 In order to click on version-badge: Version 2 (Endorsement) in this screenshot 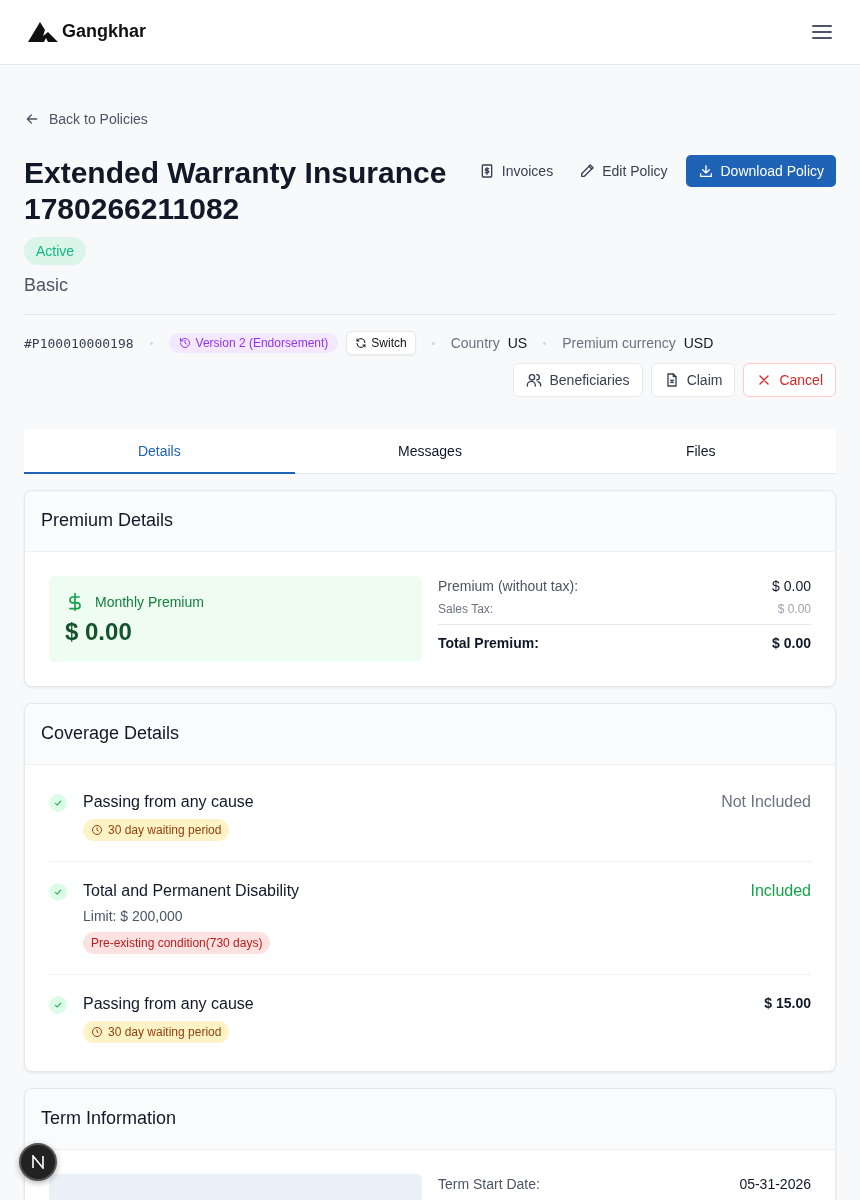, I will do `click(253, 343)`.